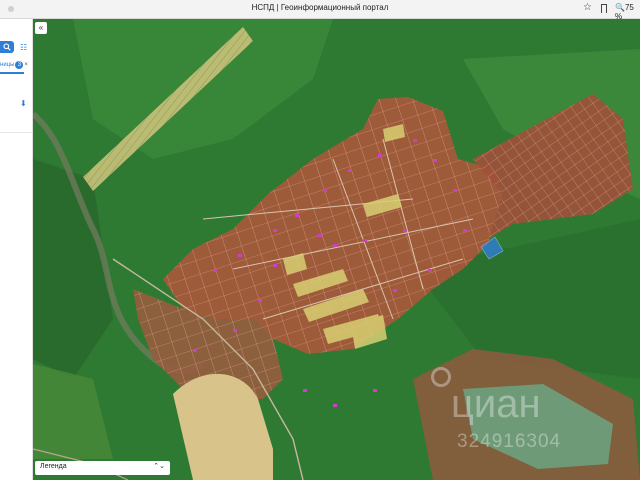 This screenshot has height=480, width=640. Describe the element at coordinates (7, 47) in the screenshot. I see `search-icon` at that location.